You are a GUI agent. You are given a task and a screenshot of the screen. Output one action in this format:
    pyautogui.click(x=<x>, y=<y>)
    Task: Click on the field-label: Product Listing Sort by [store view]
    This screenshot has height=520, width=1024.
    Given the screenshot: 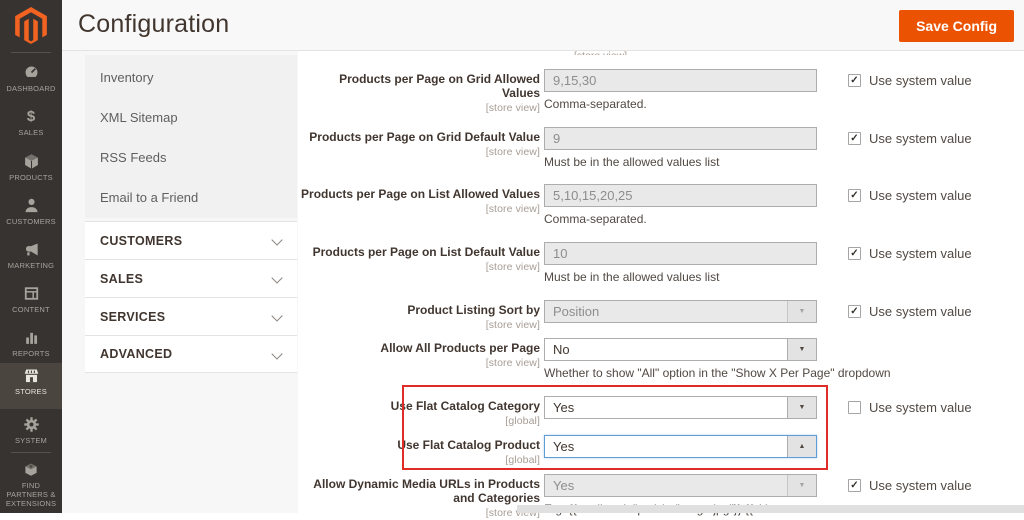 What is the action you would take?
    pyautogui.click(x=420, y=317)
    